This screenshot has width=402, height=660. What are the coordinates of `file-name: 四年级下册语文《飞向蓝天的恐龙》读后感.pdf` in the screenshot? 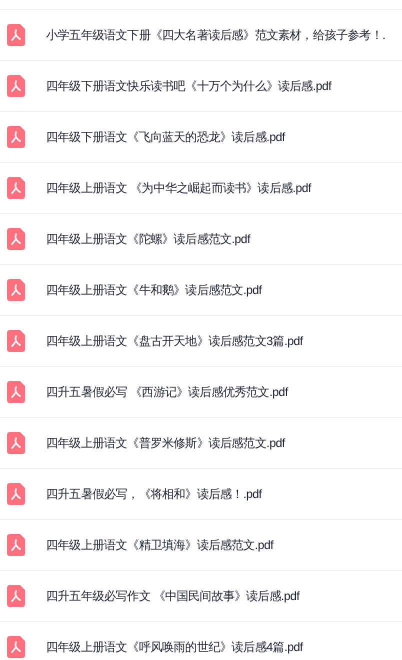 It's located at (165, 137).